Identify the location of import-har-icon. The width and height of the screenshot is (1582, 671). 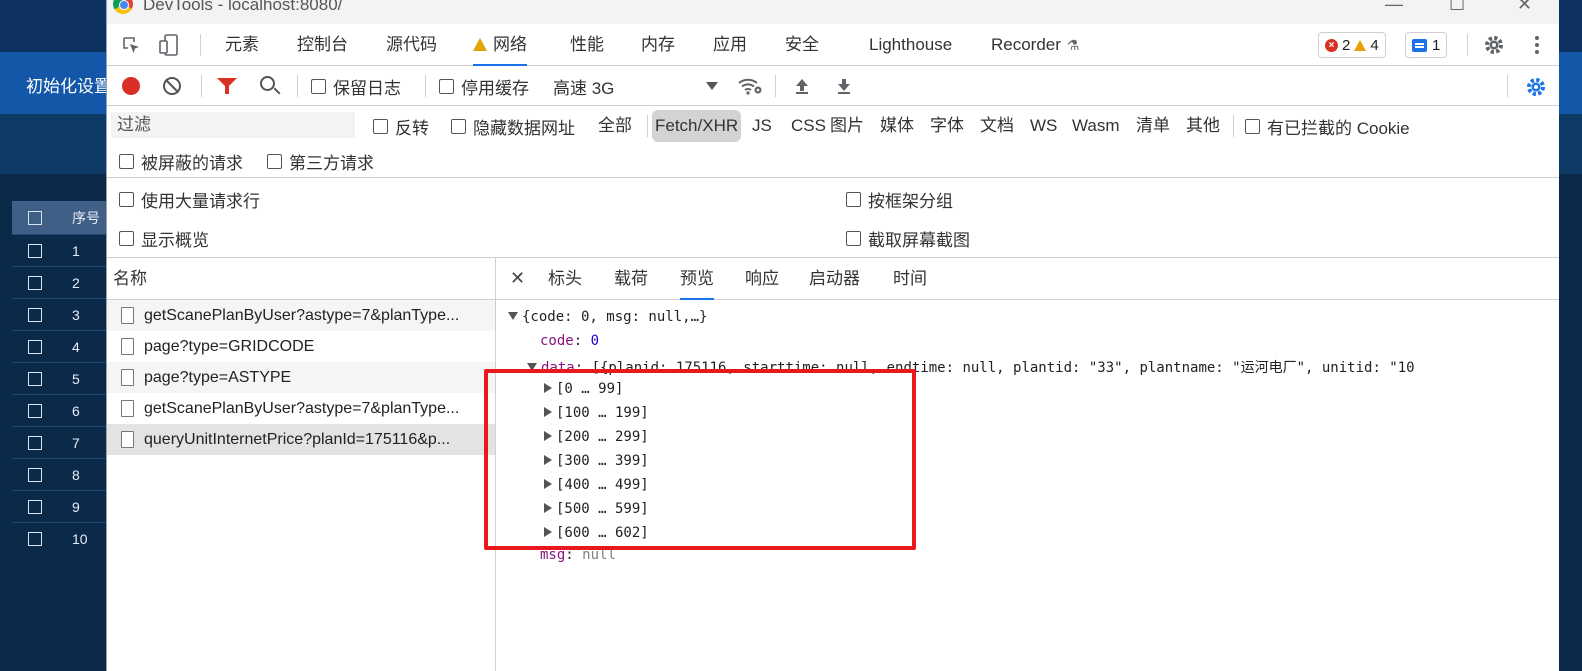
(802, 86).